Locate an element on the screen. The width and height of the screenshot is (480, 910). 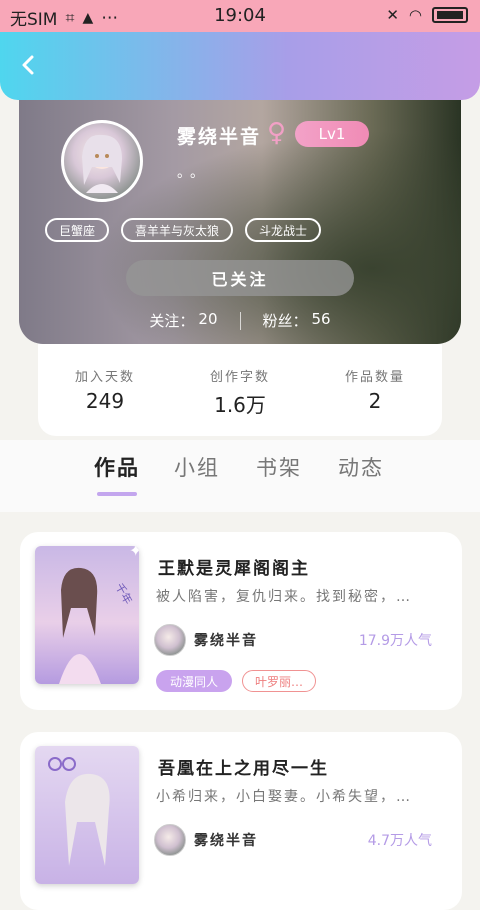
following-count: 20 is located at coordinates (208, 319).